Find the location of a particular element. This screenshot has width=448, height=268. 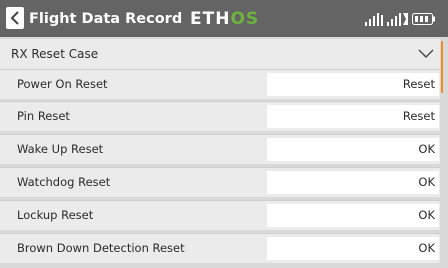

row-lockup-reset: Lockup Reset OK is located at coordinates (220, 215).